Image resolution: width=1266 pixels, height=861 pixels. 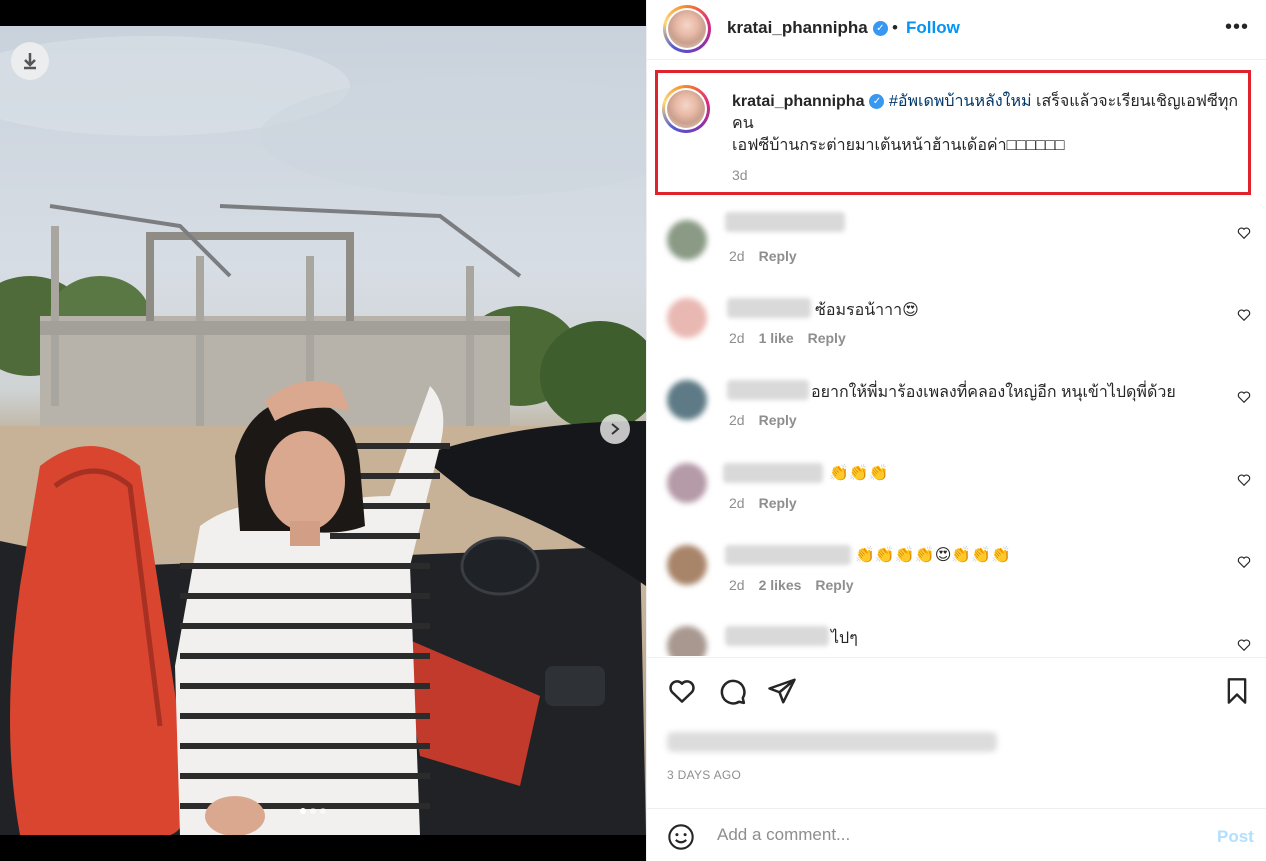 I want to click on comment-text: 👏👏👏👏😍👏👏👏, so click(x=933, y=555).